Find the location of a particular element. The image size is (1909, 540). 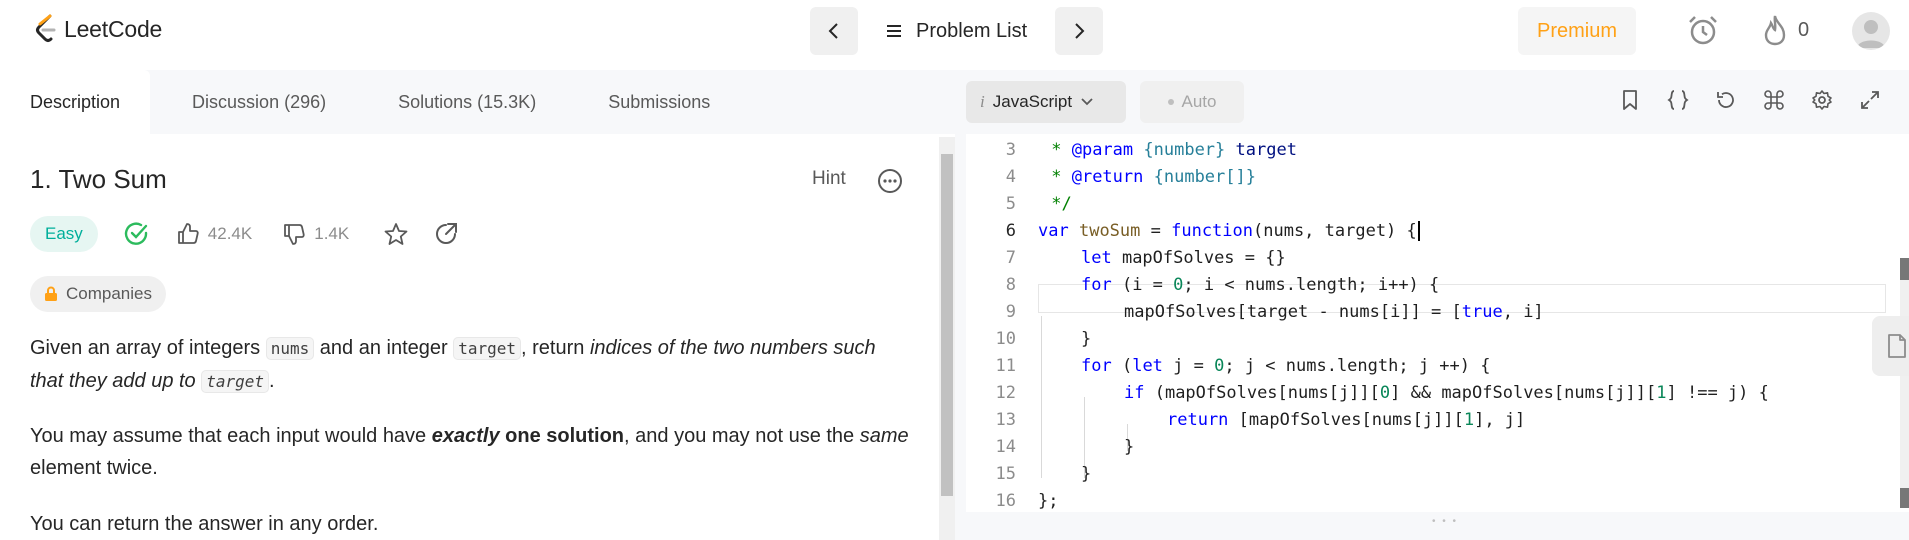

share-icon is located at coordinates (446, 234).